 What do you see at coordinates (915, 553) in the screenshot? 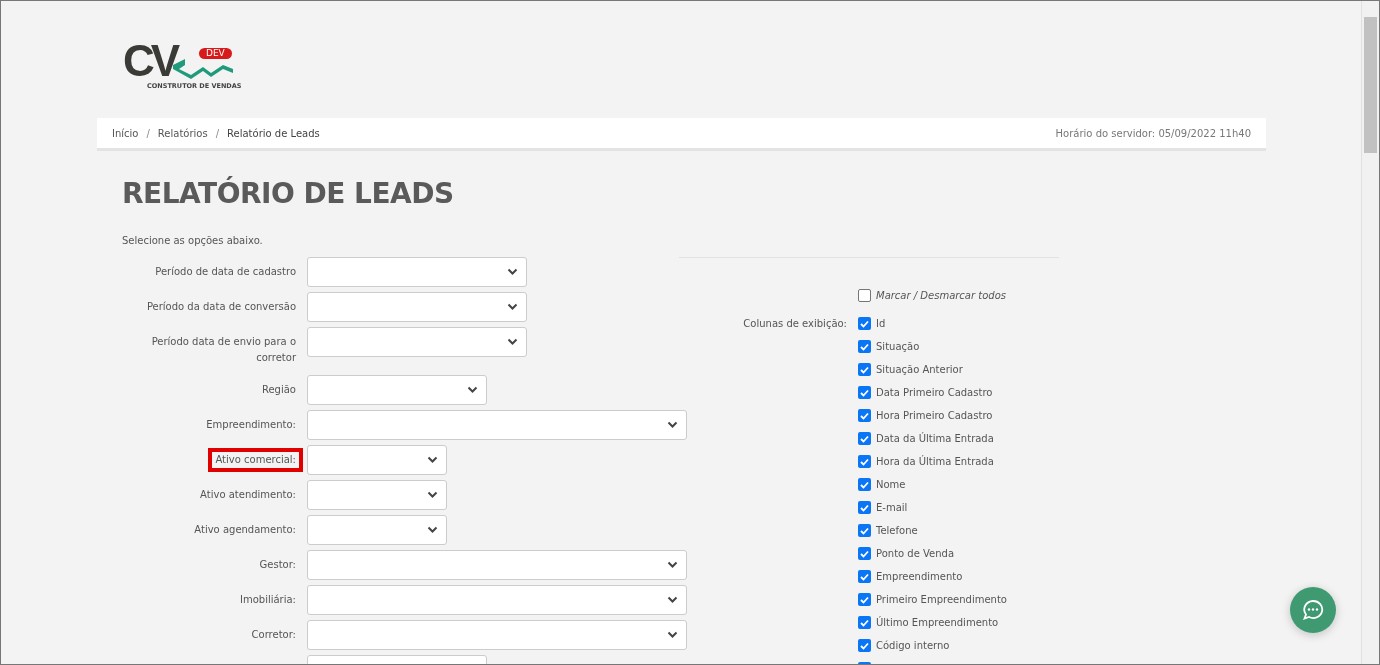
I see `checkbox-label: Ponto de Venda` at bounding box center [915, 553].